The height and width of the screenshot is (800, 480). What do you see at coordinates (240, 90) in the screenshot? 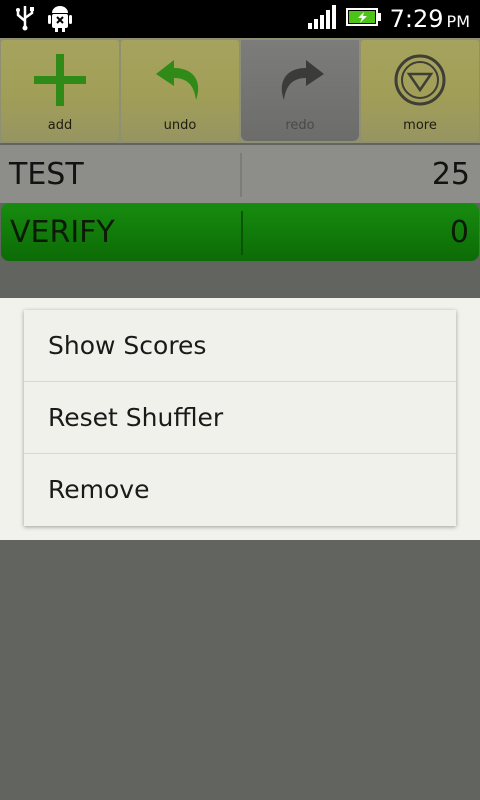
I see `toolbar: add undo redo more` at bounding box center [240, 90].